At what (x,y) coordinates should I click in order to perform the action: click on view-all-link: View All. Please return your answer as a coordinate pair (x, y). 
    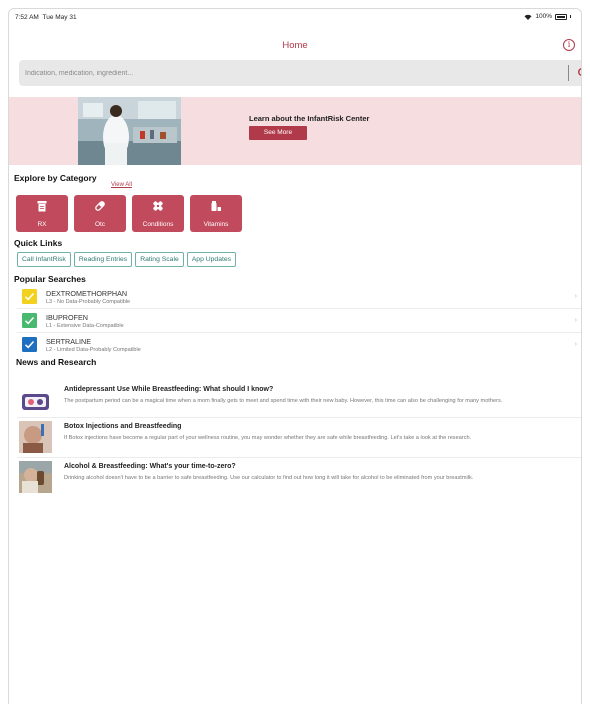
    Looking at the image, I should click on (121, 185).